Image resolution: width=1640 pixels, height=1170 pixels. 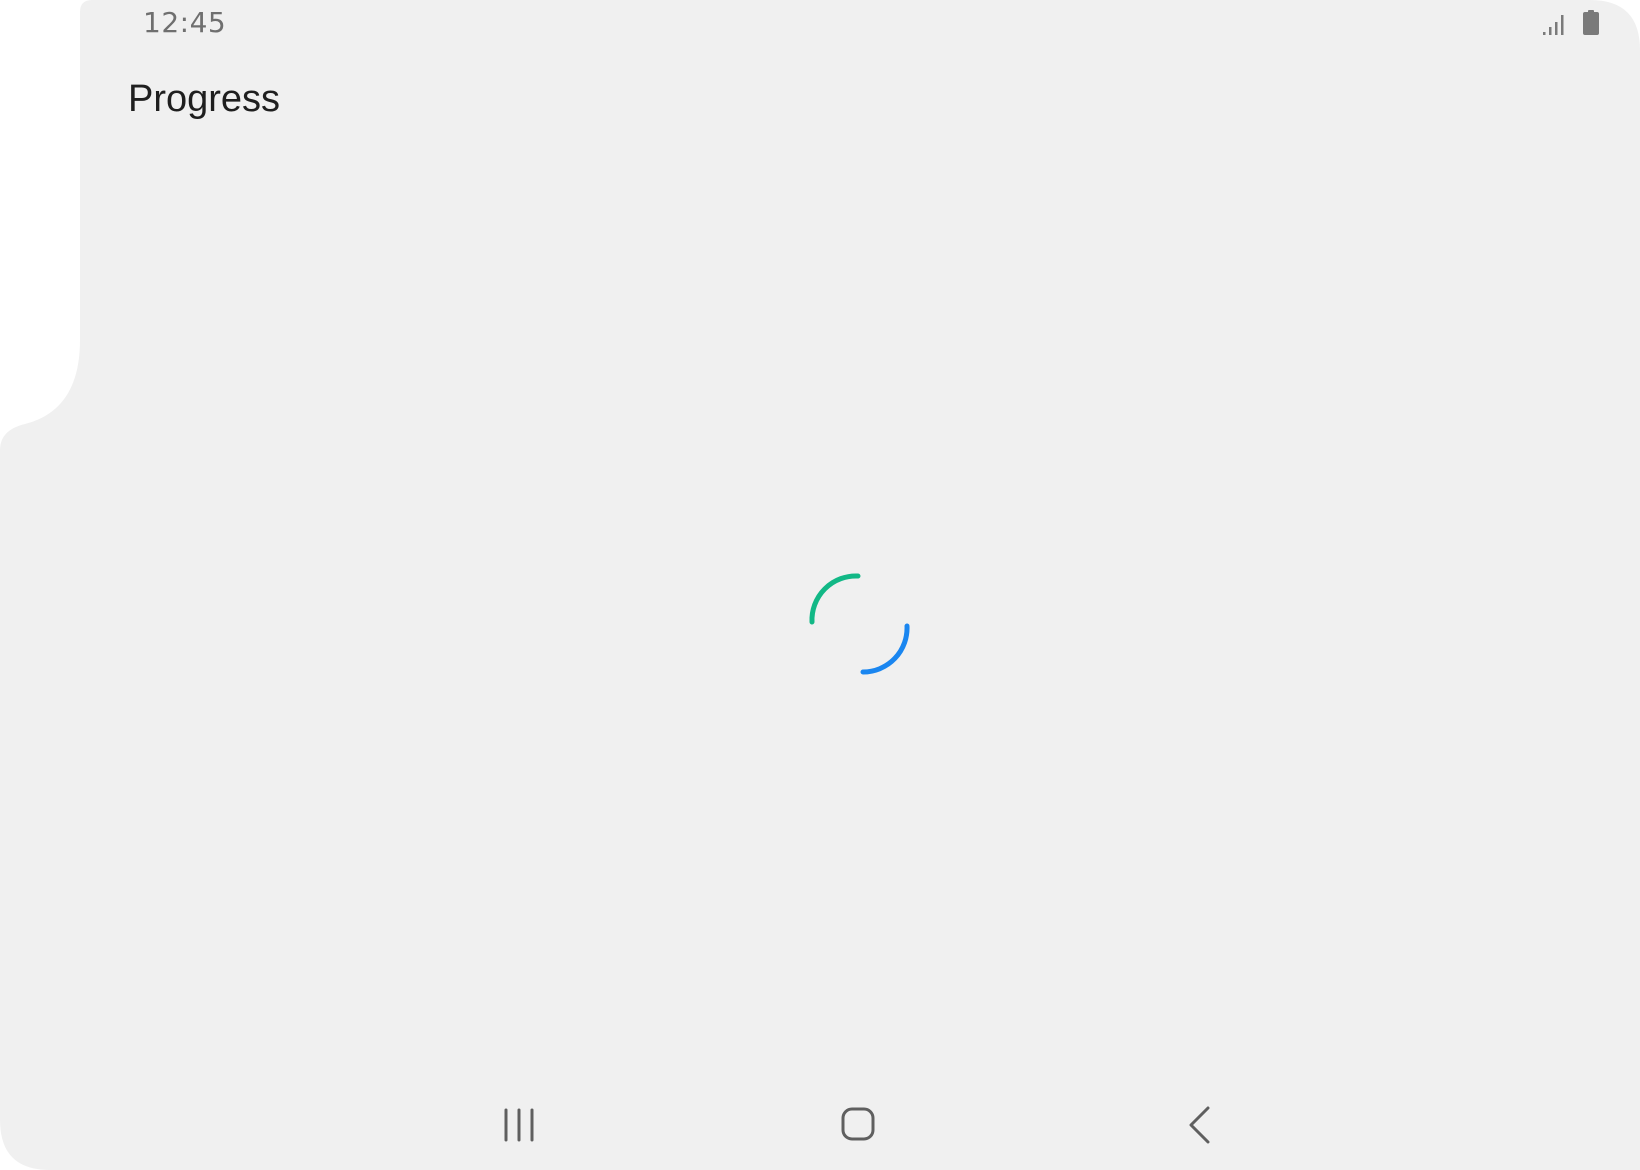 I want to click on page-title: Progress, so click(x=204, y=99).